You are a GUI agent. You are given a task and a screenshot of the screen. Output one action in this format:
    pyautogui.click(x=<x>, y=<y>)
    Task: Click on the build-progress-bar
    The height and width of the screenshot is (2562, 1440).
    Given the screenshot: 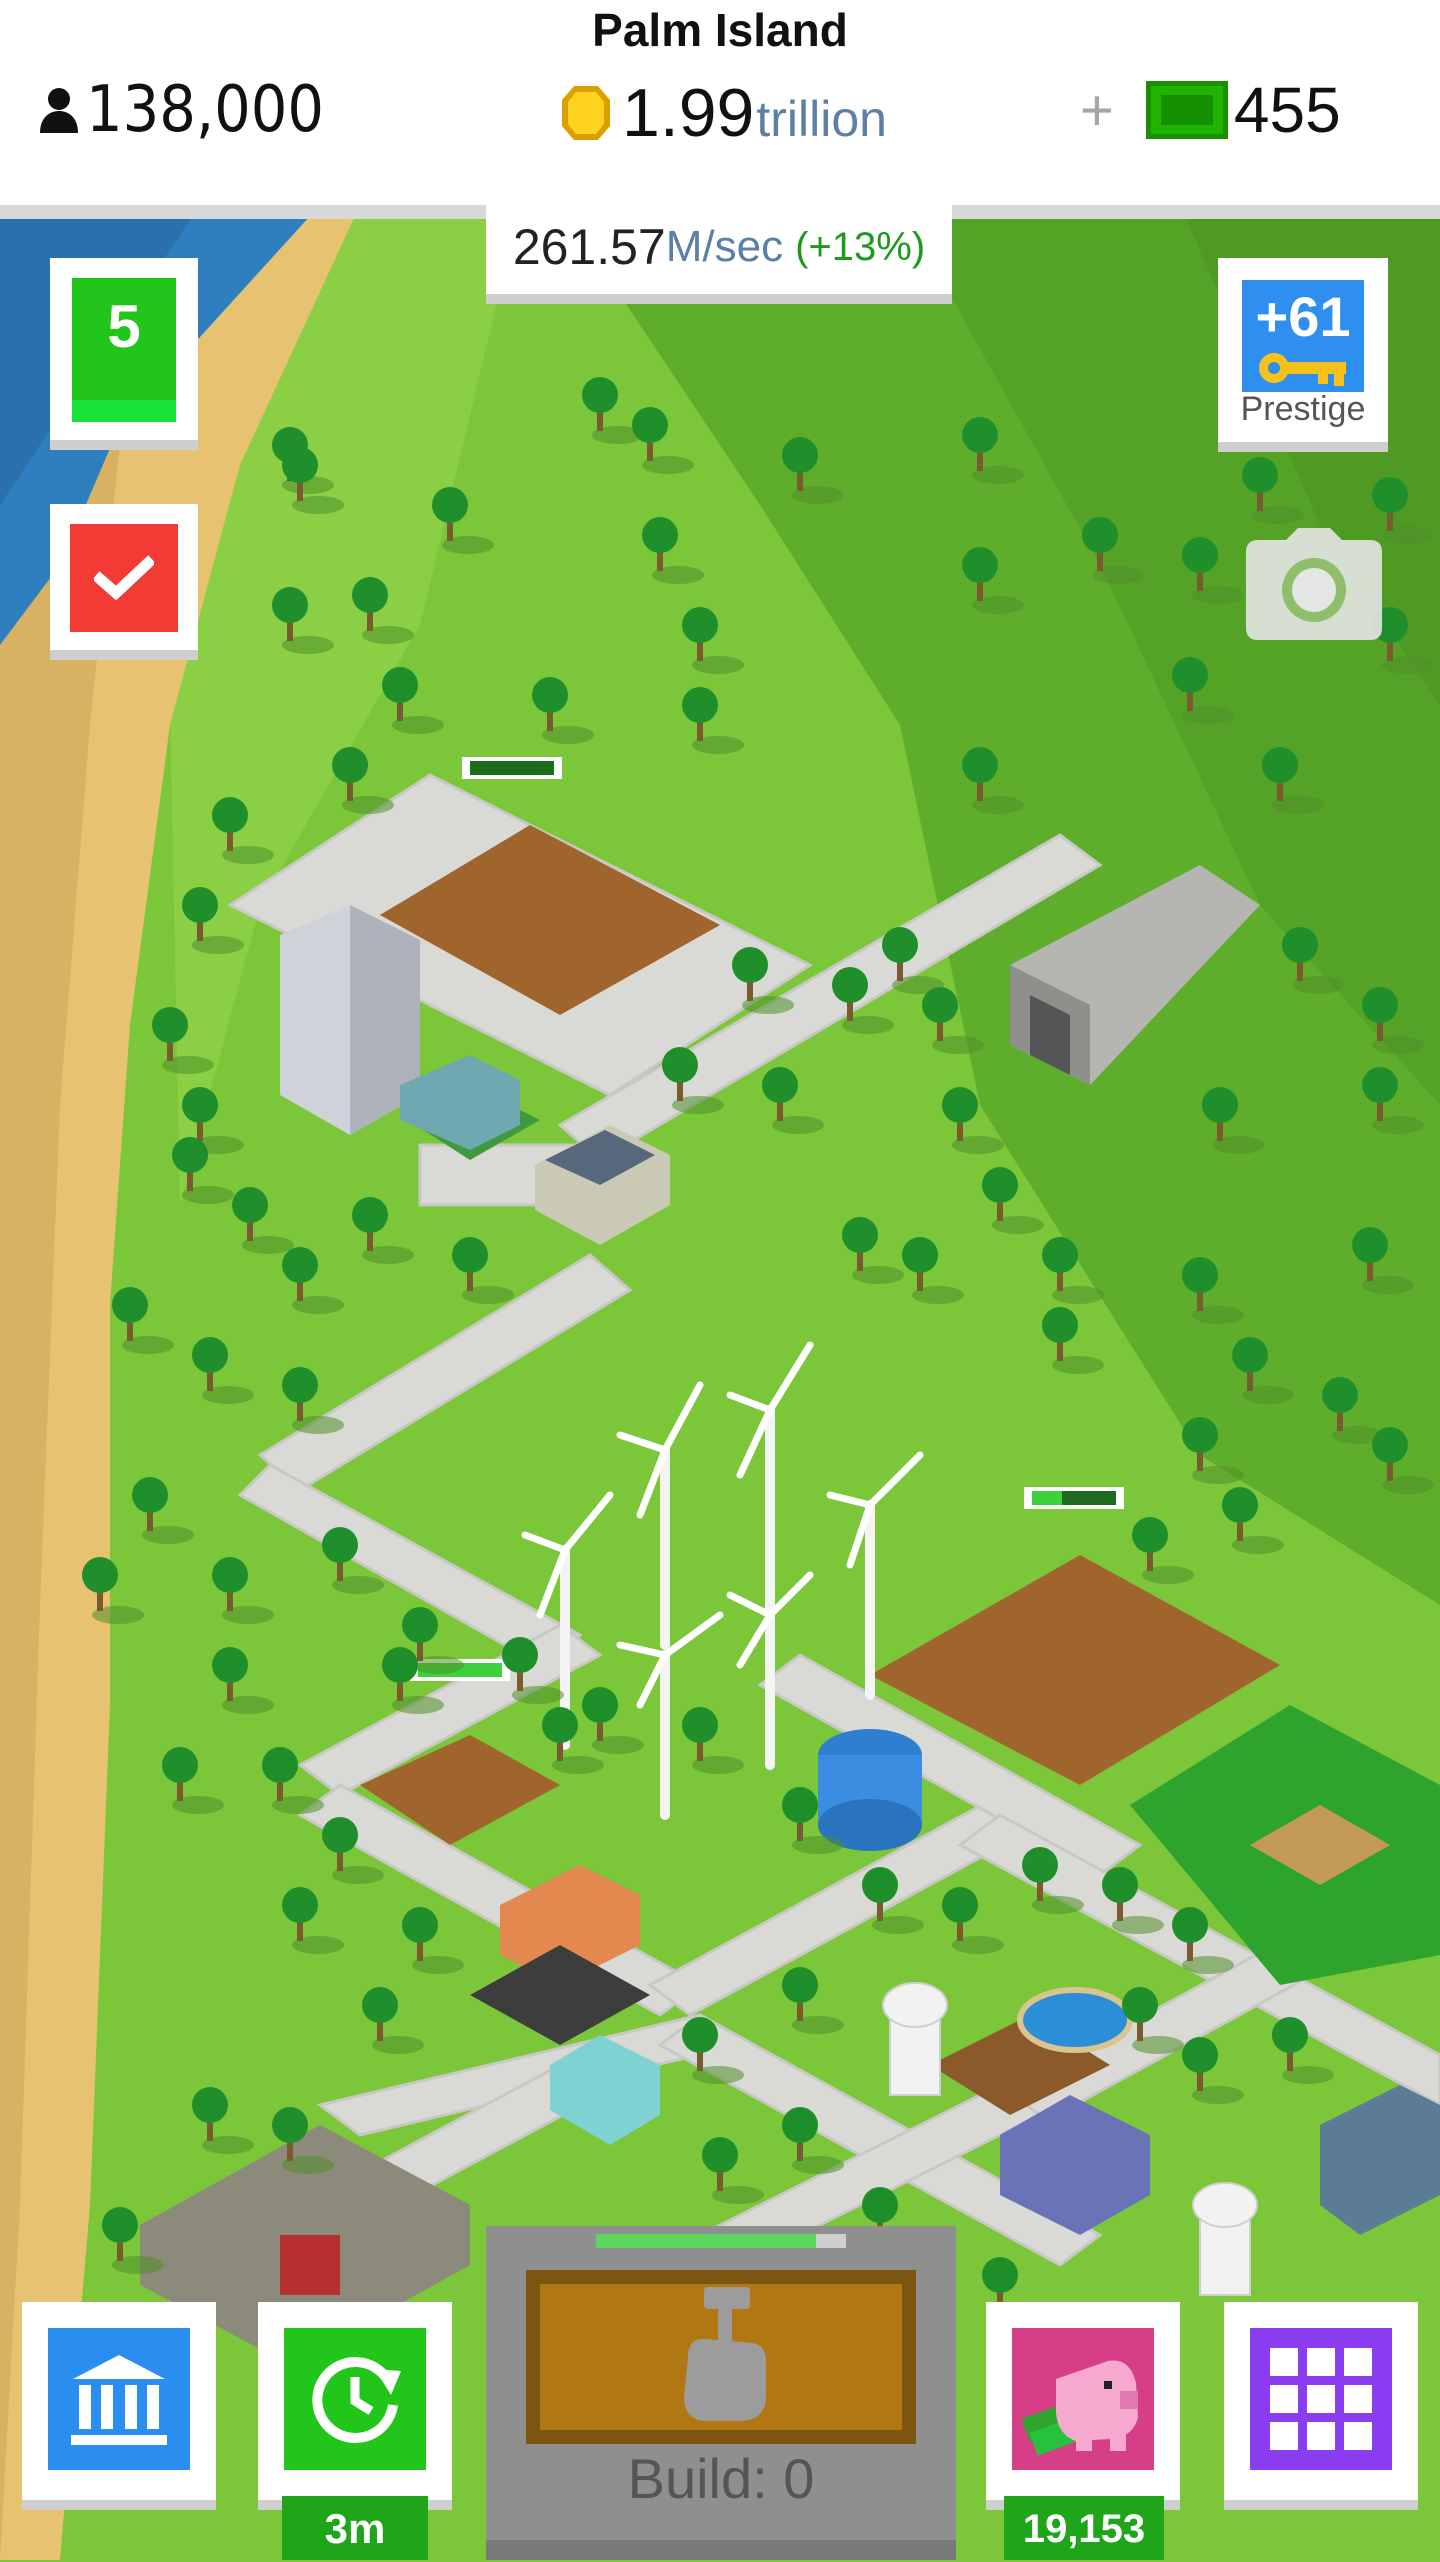 What is the action you would take?
    pyautogui.click(x=721, y=2241)
    